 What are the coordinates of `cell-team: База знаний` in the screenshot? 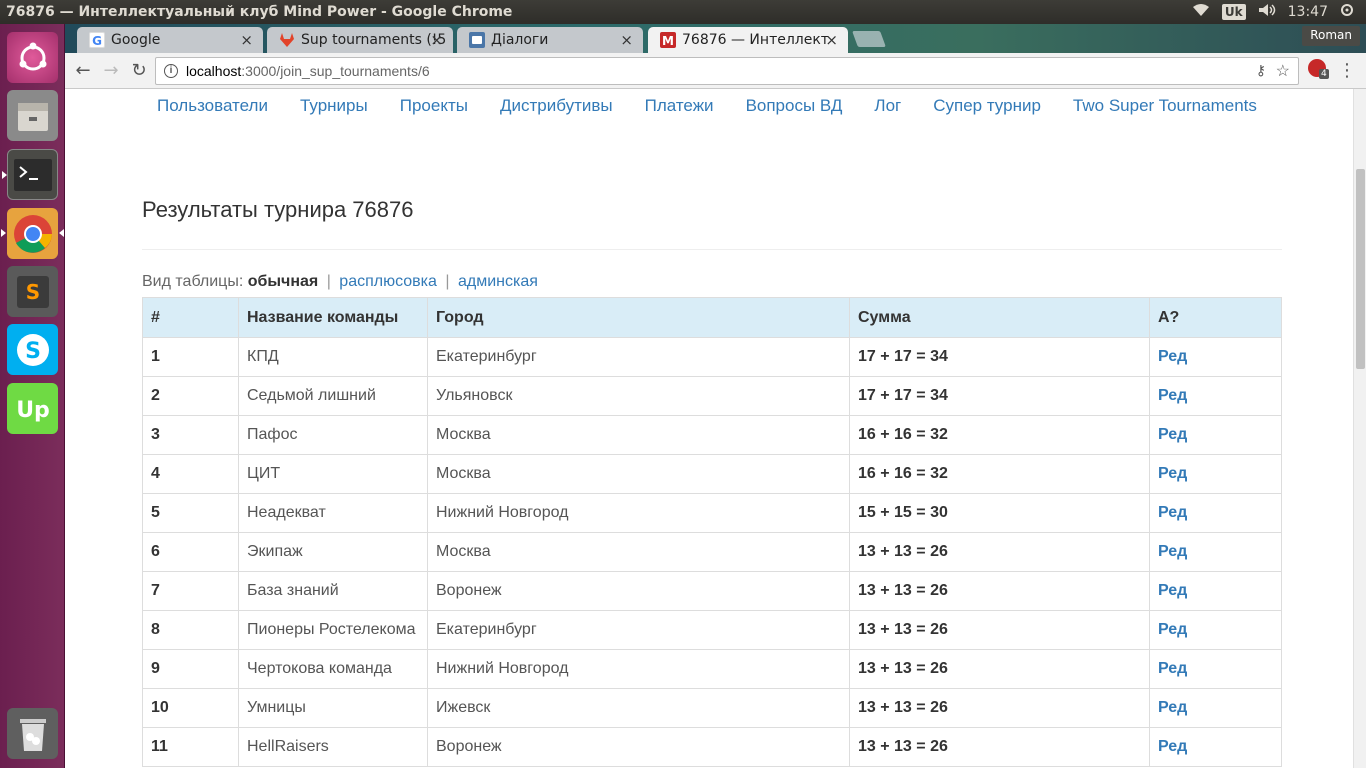 It's located at (333, 591).